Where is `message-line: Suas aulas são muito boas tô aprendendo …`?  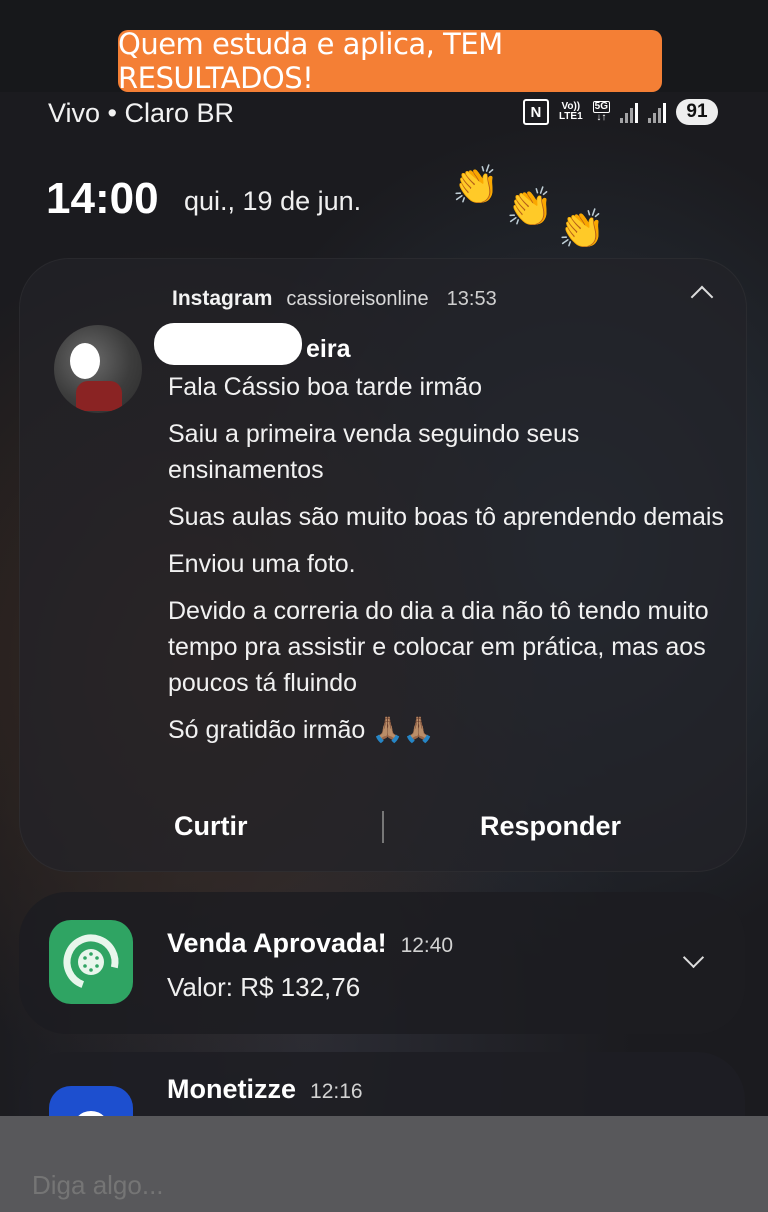
message-line: Suas aulas são muito boas tô aprendendo … is located at coordinates (446, 517).